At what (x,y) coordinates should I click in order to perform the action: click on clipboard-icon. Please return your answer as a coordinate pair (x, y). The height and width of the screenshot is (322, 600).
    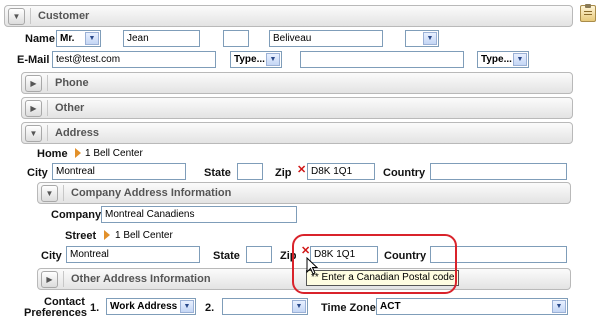
    Looking at the image, I should click on (588, 13).